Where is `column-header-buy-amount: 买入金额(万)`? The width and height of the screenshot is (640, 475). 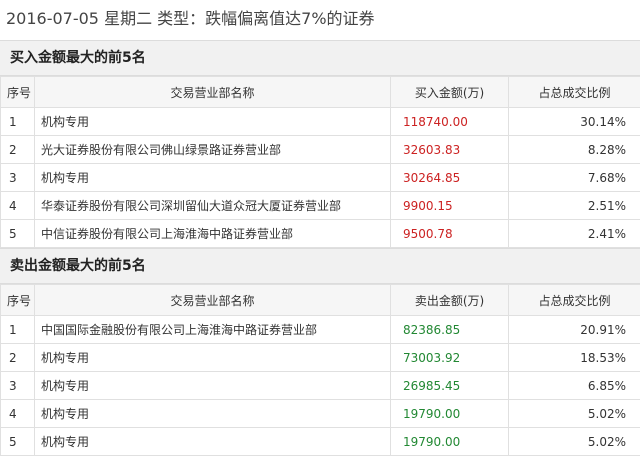 column-header-buy-amount: 买入金额(万) is located at coordinates (449, 92).